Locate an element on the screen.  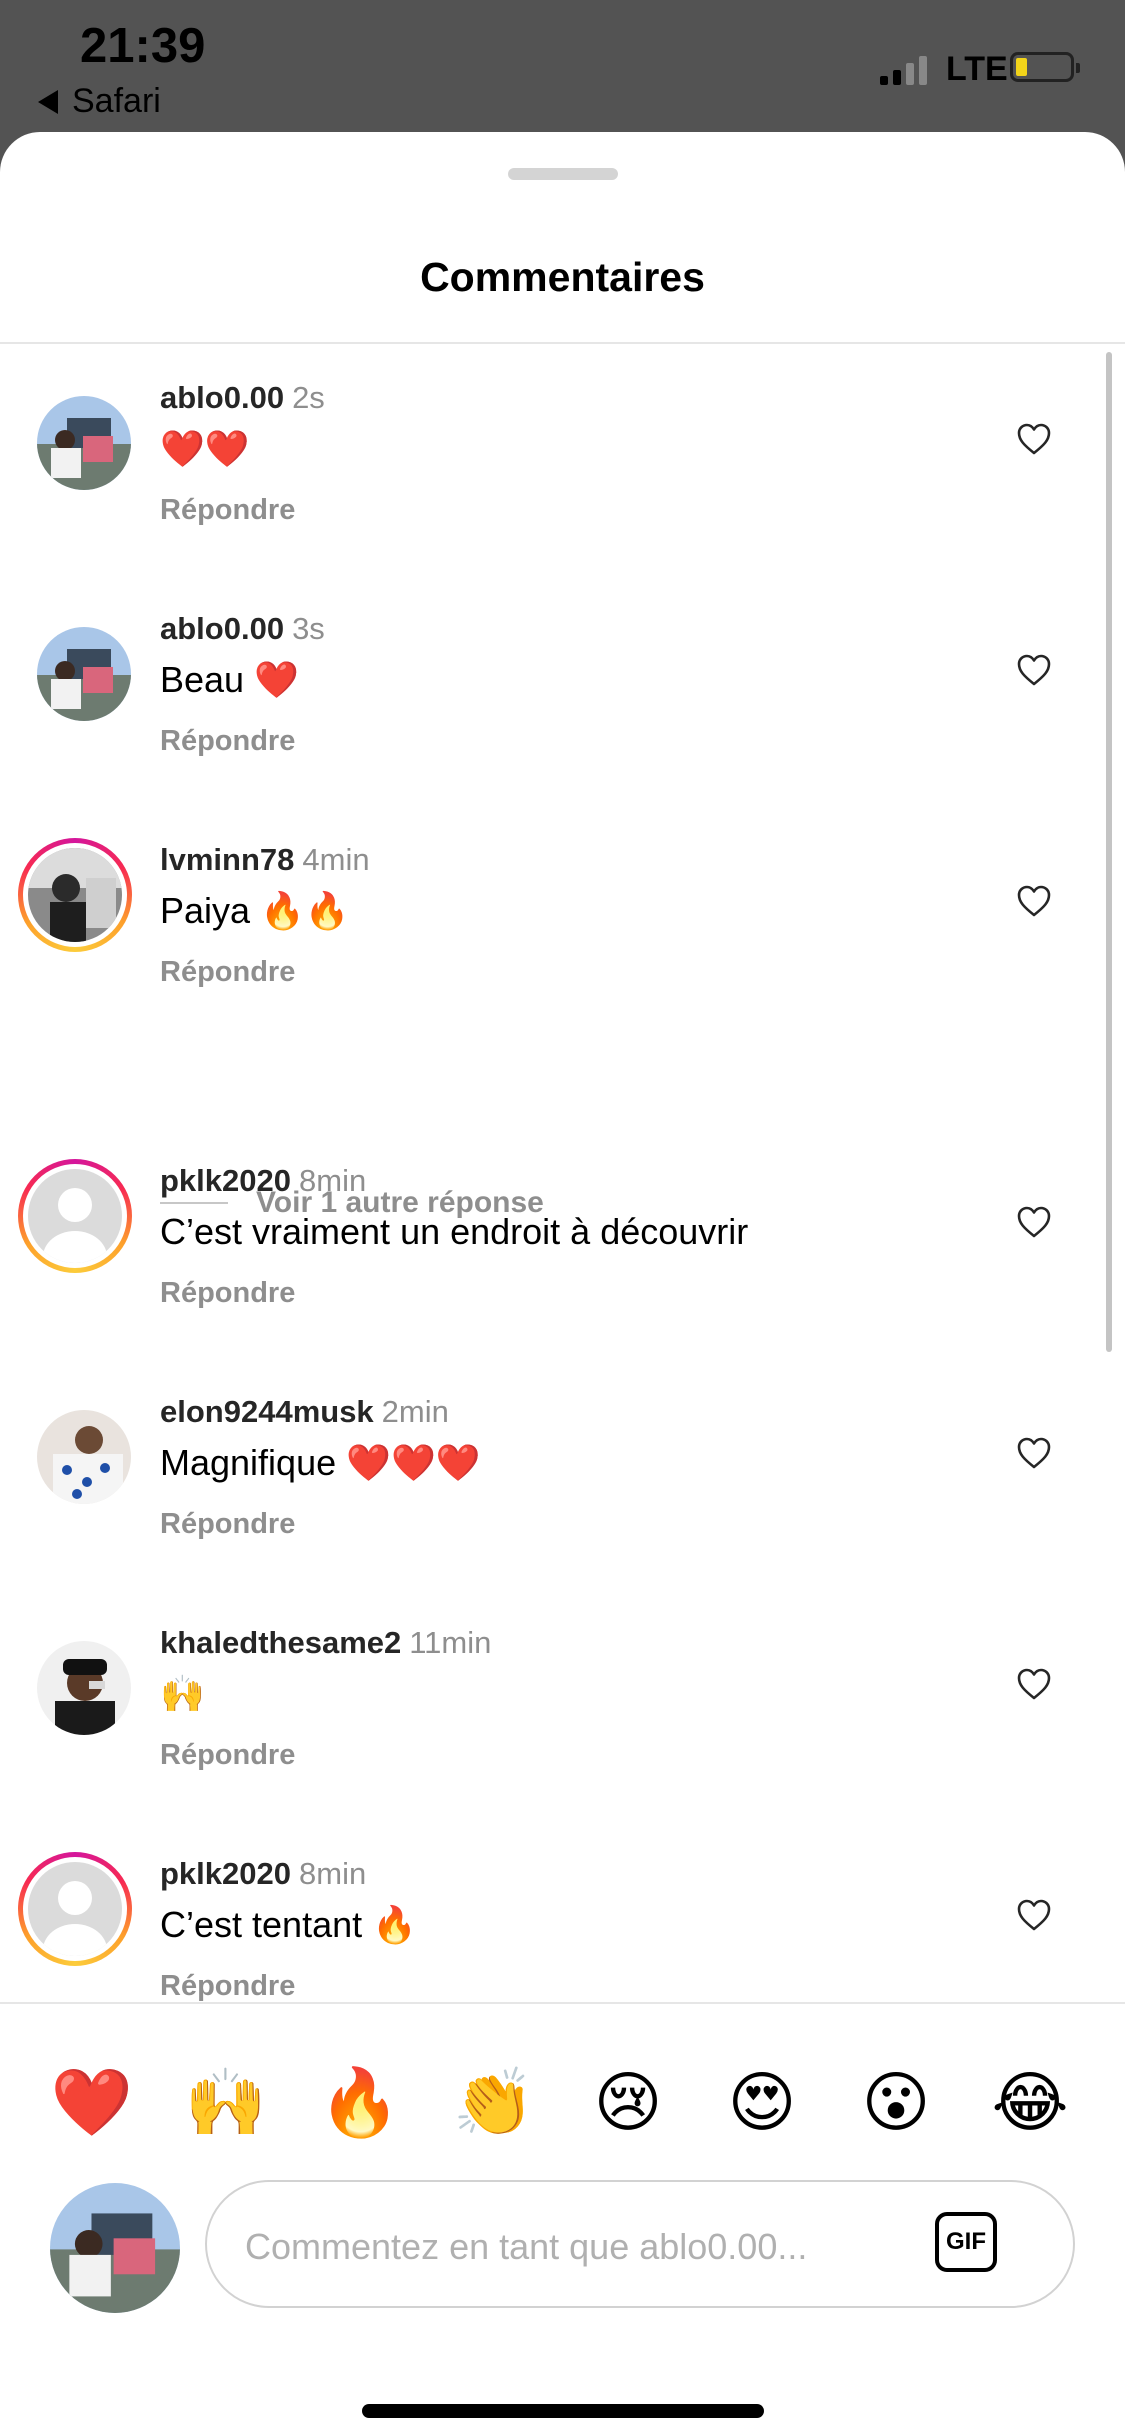
comment-time: 2s is located at coordinates (308, 397).